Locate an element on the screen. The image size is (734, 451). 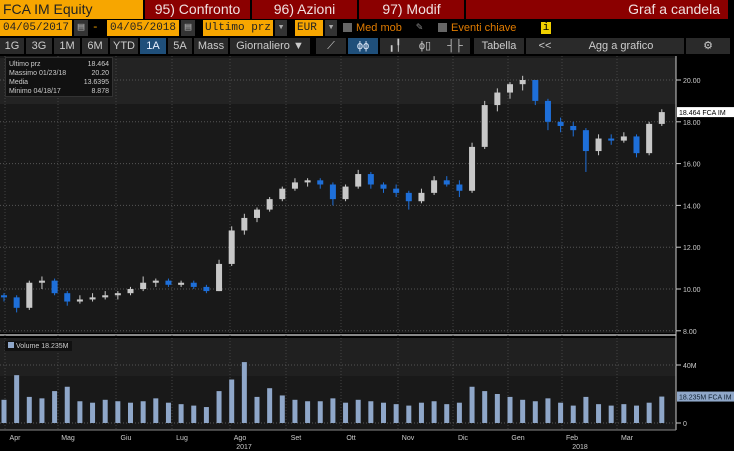
volume-legend-label: Volume 18.235M is located at coordinates (42, 346).